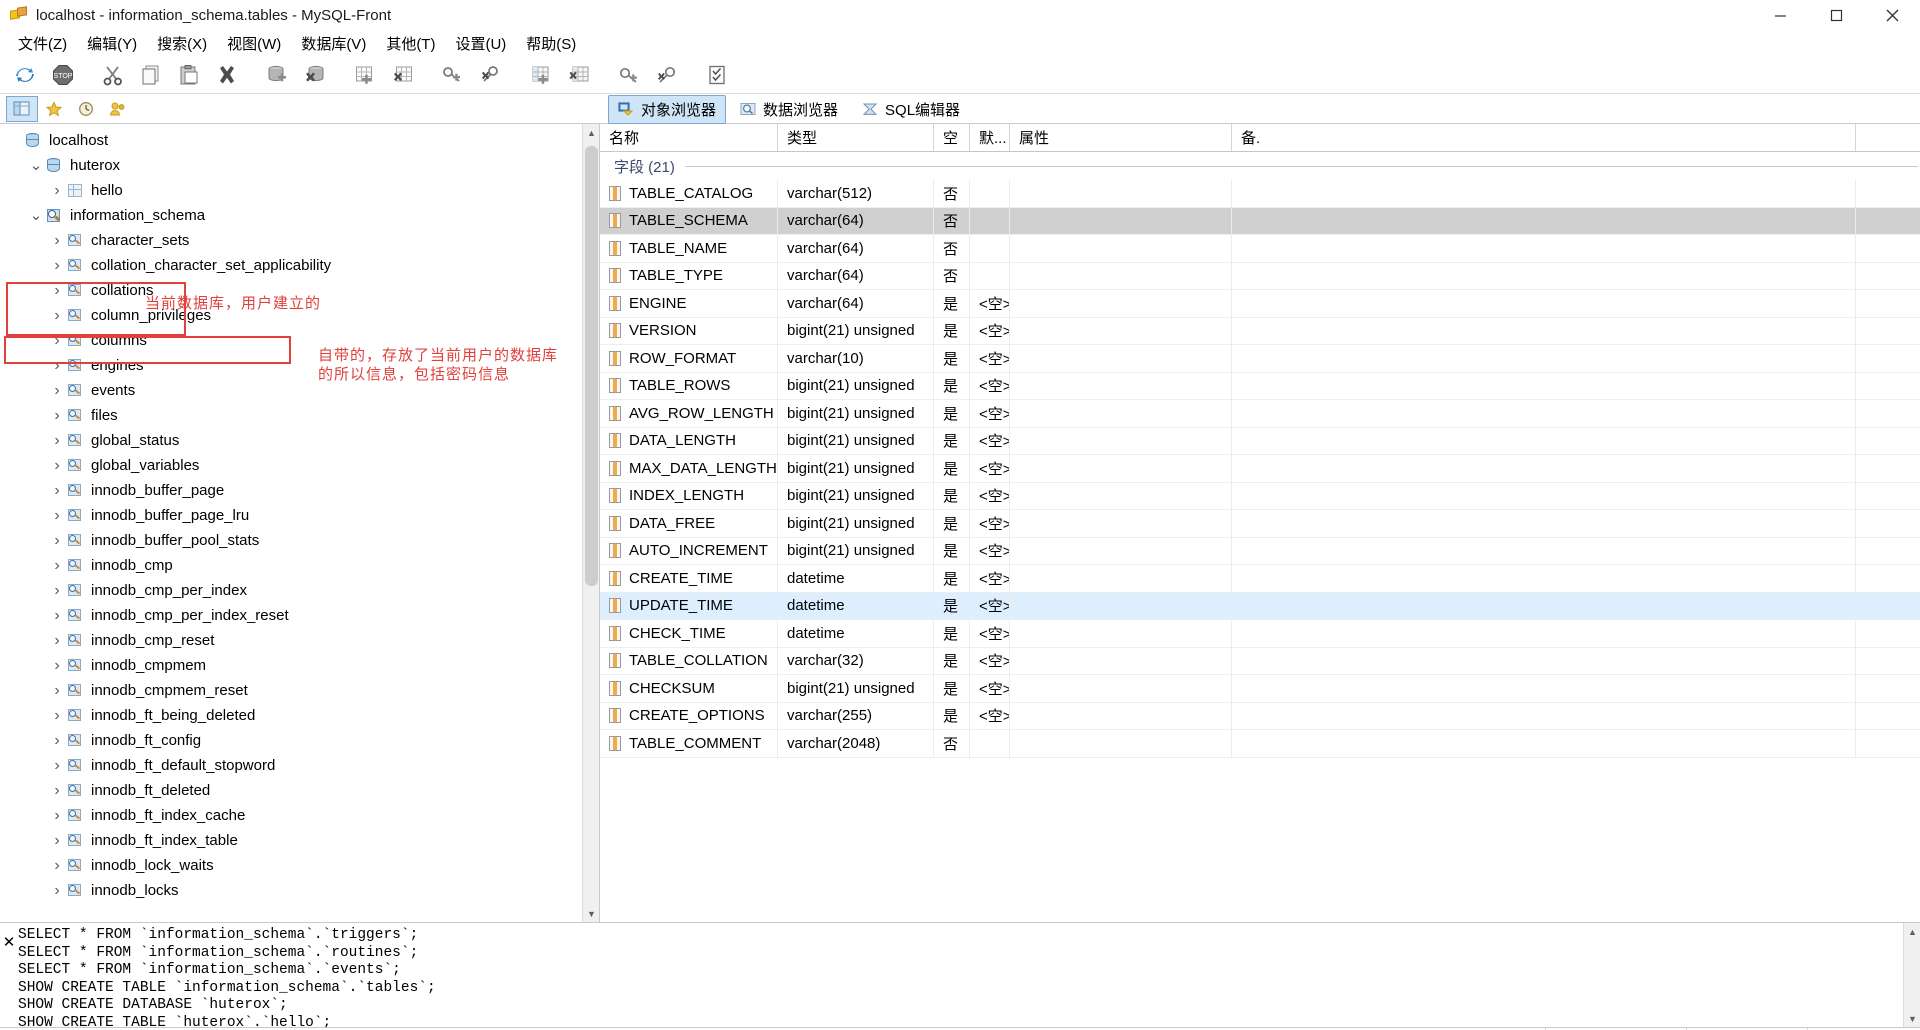 The width and height of the screenshot is (1920, 1030). I want to click on close-button, so click(1892, 15).